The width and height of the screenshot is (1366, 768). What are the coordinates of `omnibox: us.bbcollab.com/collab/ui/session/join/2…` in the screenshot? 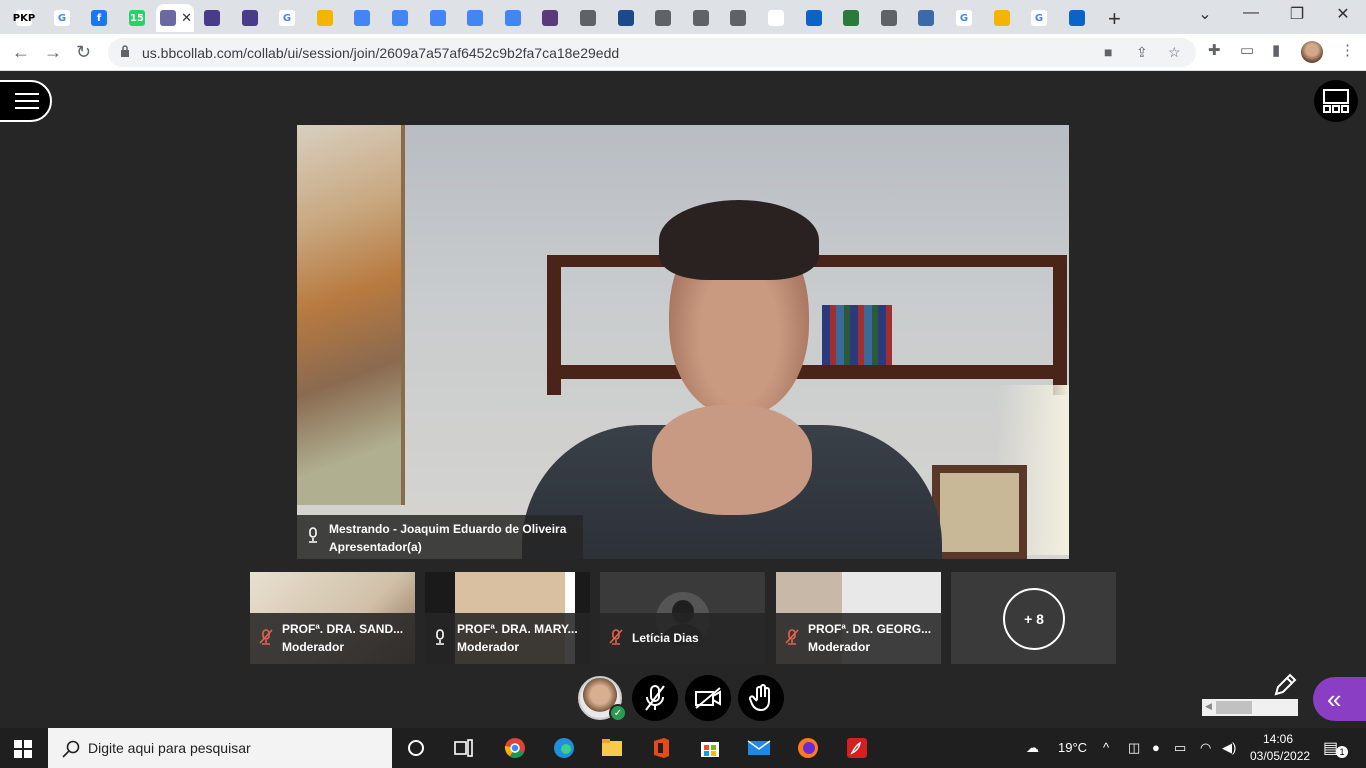 It's located at (652, 52).